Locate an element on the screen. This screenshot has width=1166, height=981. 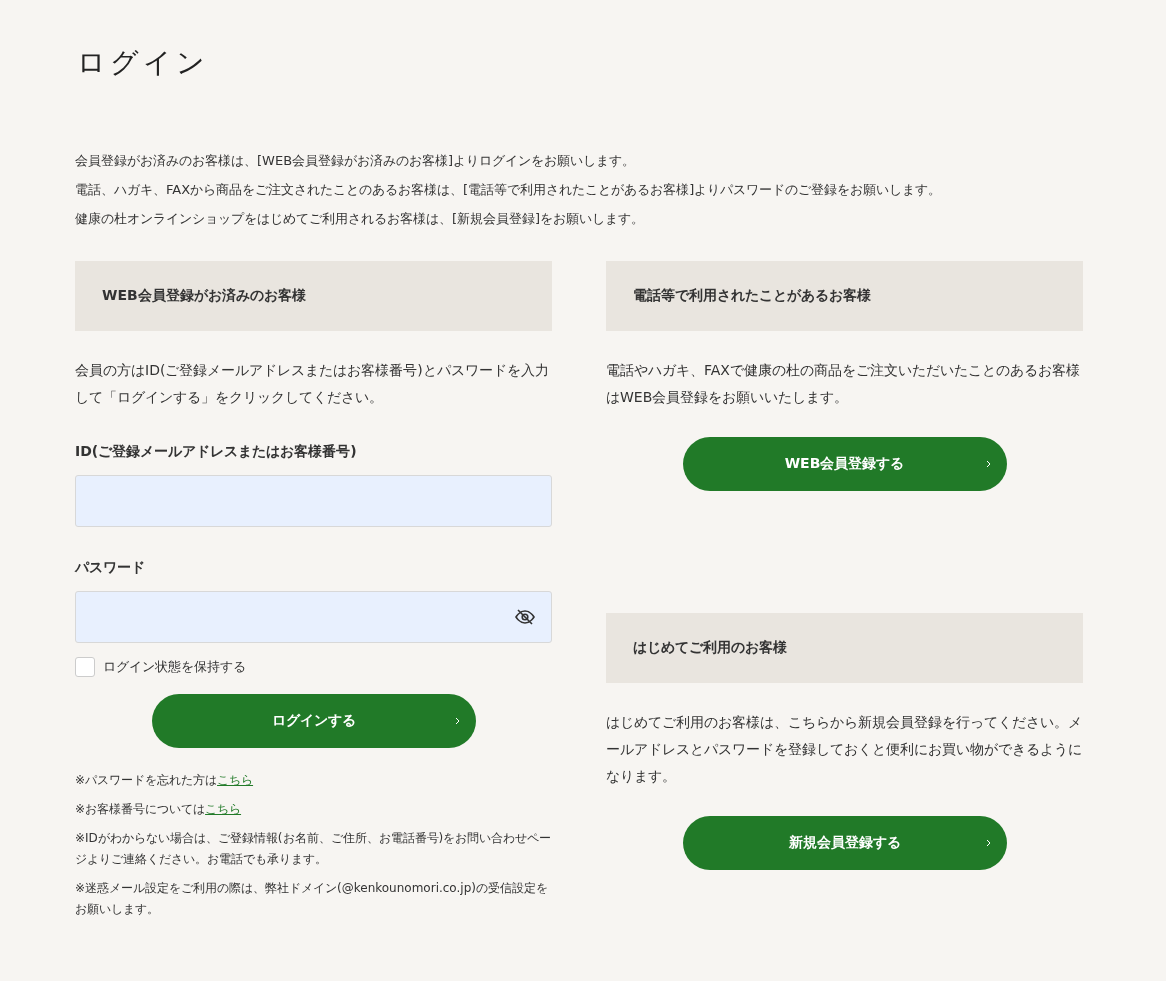
section-heading: はじめてご利用のお客様 is located at coordinates (844, 648).